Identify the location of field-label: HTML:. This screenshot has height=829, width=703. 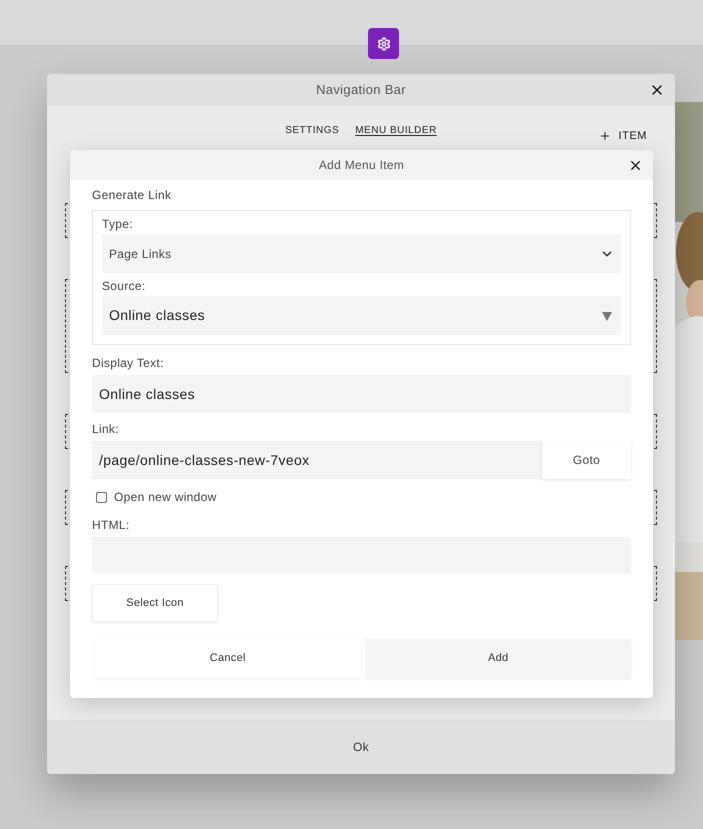
(111, 525).